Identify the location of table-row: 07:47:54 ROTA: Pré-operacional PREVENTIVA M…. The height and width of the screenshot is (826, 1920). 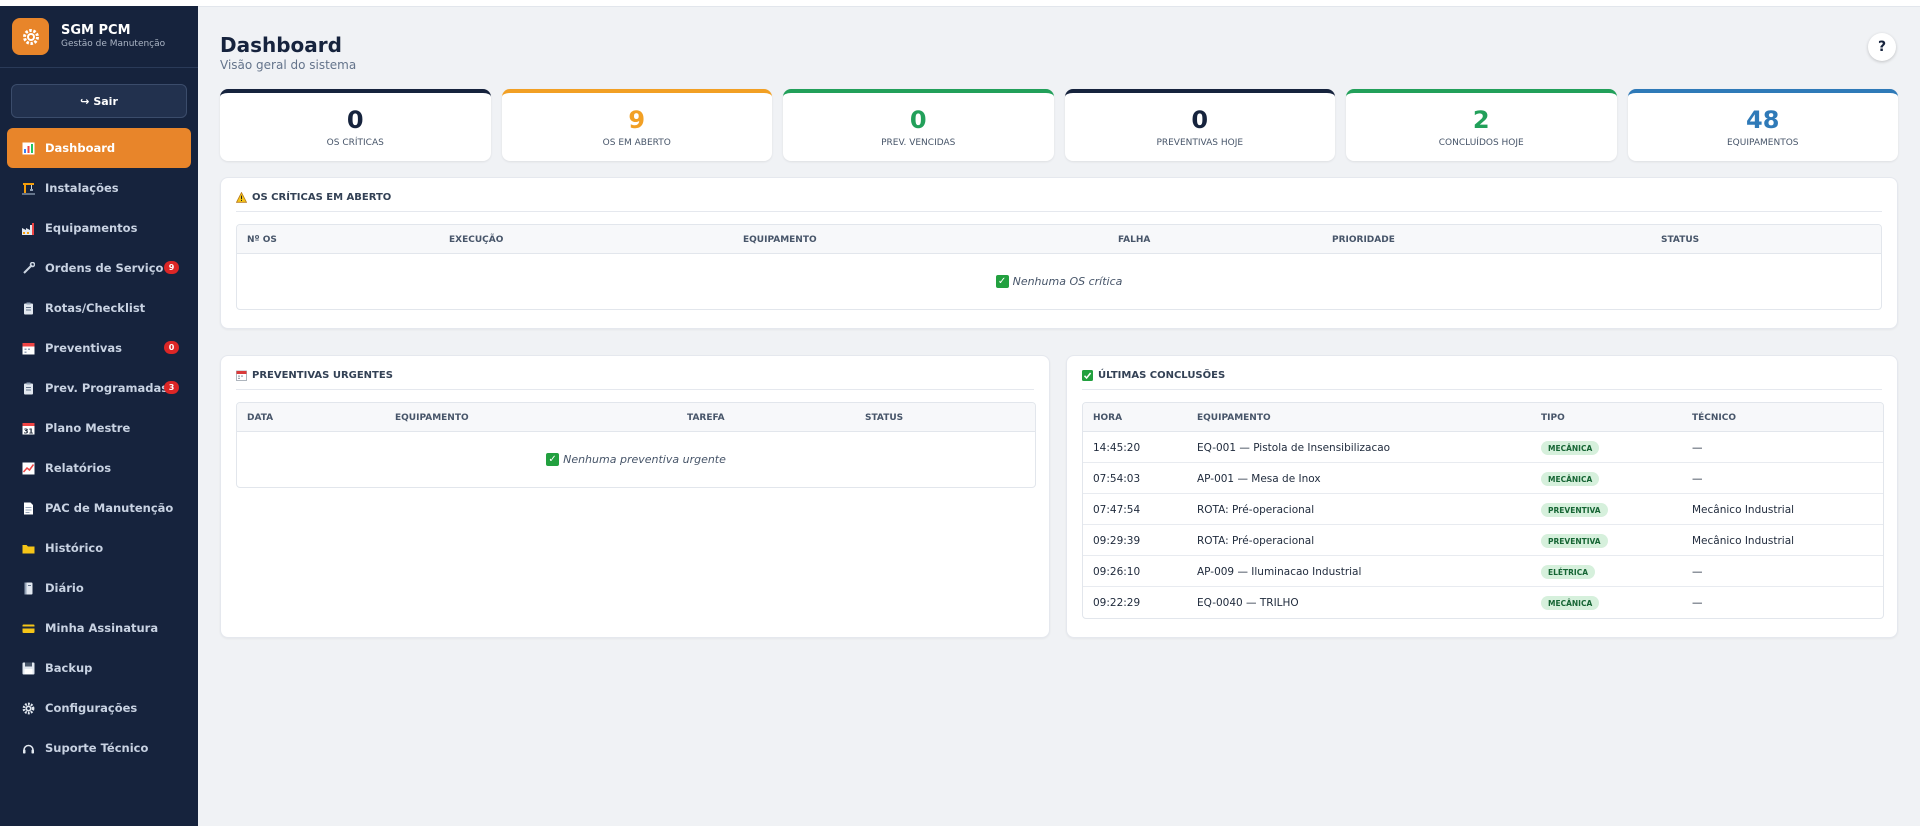
(1483, 509).